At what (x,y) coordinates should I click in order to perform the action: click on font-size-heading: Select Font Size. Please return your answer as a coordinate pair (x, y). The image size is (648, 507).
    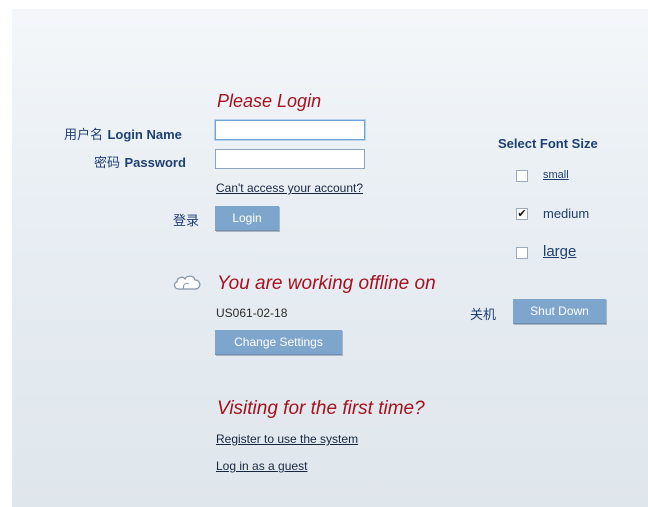
    Looking at the image, I should click on (548, 143).